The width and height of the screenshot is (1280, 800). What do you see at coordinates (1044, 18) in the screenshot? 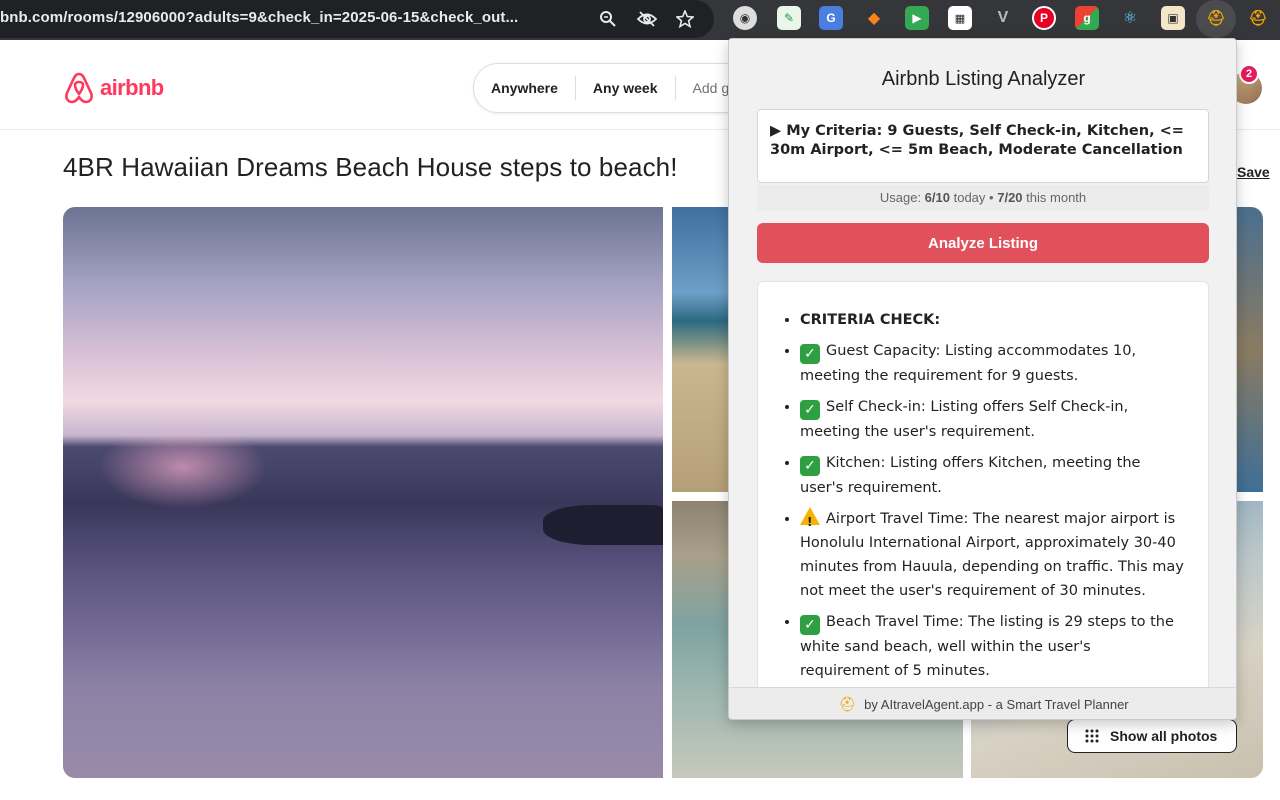
I see `pinterest-icon: P` at bounding box center [1044, 18].